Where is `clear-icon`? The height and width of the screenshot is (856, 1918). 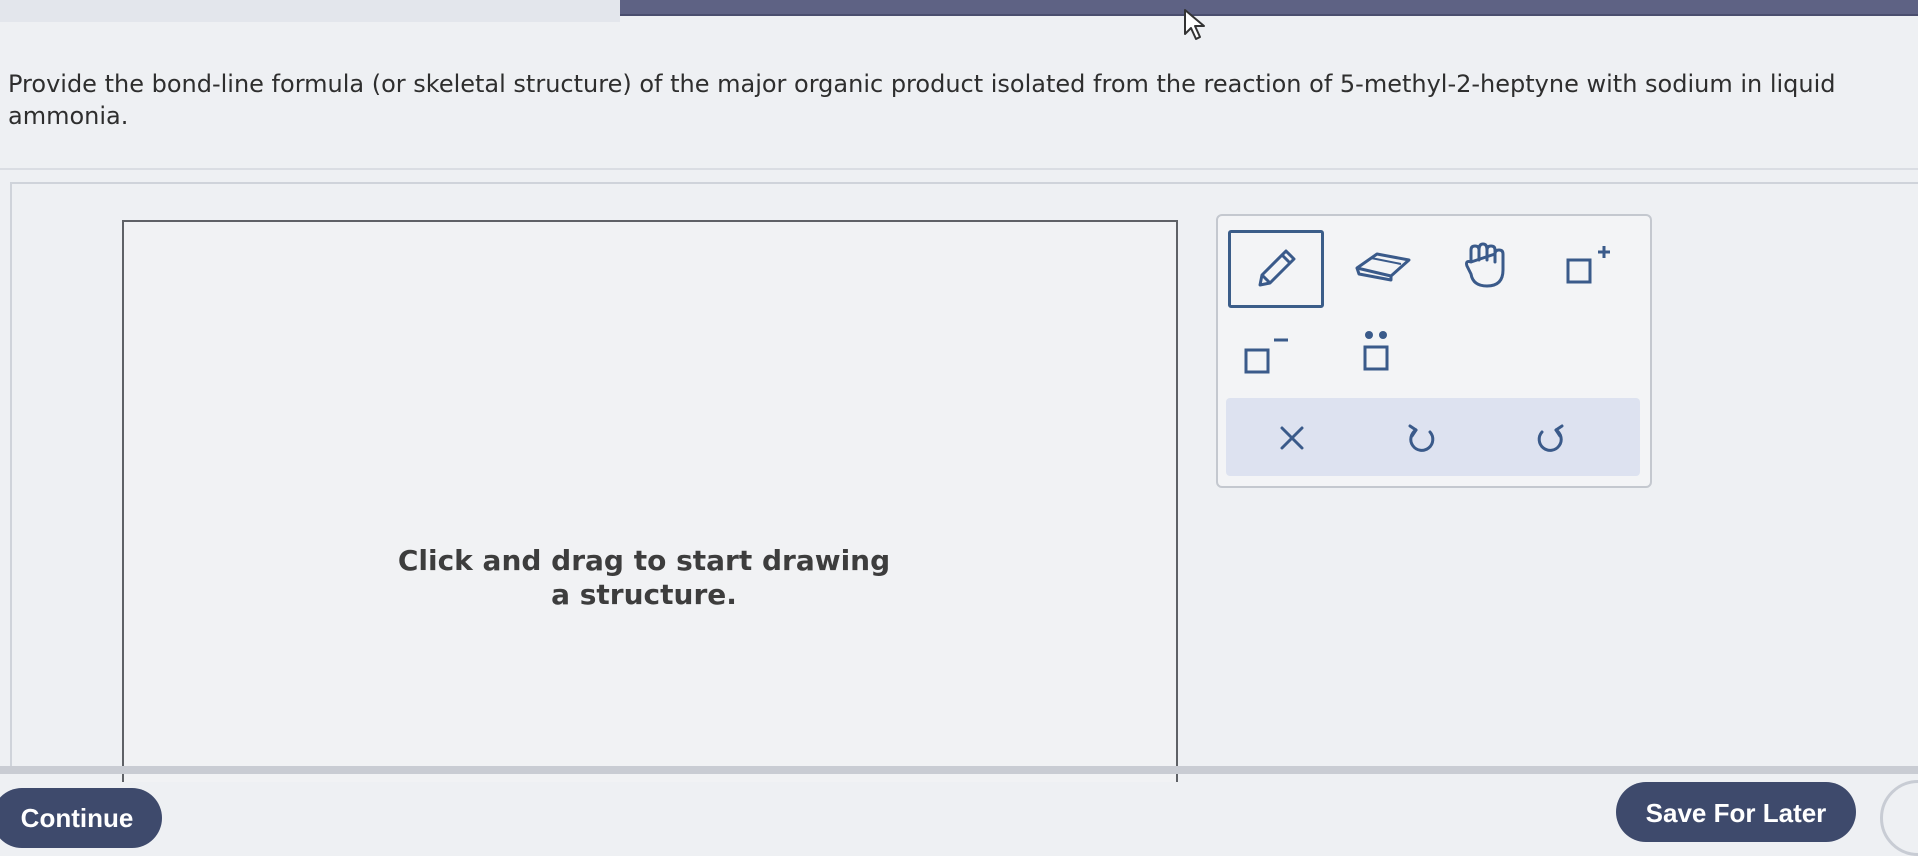 clear-icon is located at coordinates (1292, 438).